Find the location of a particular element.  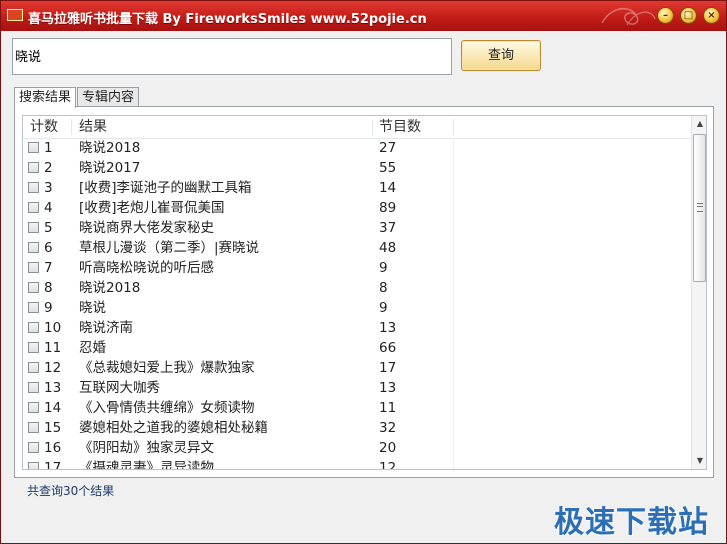

list-item: 9 晓说 9 is located at coordinates (357, 308).